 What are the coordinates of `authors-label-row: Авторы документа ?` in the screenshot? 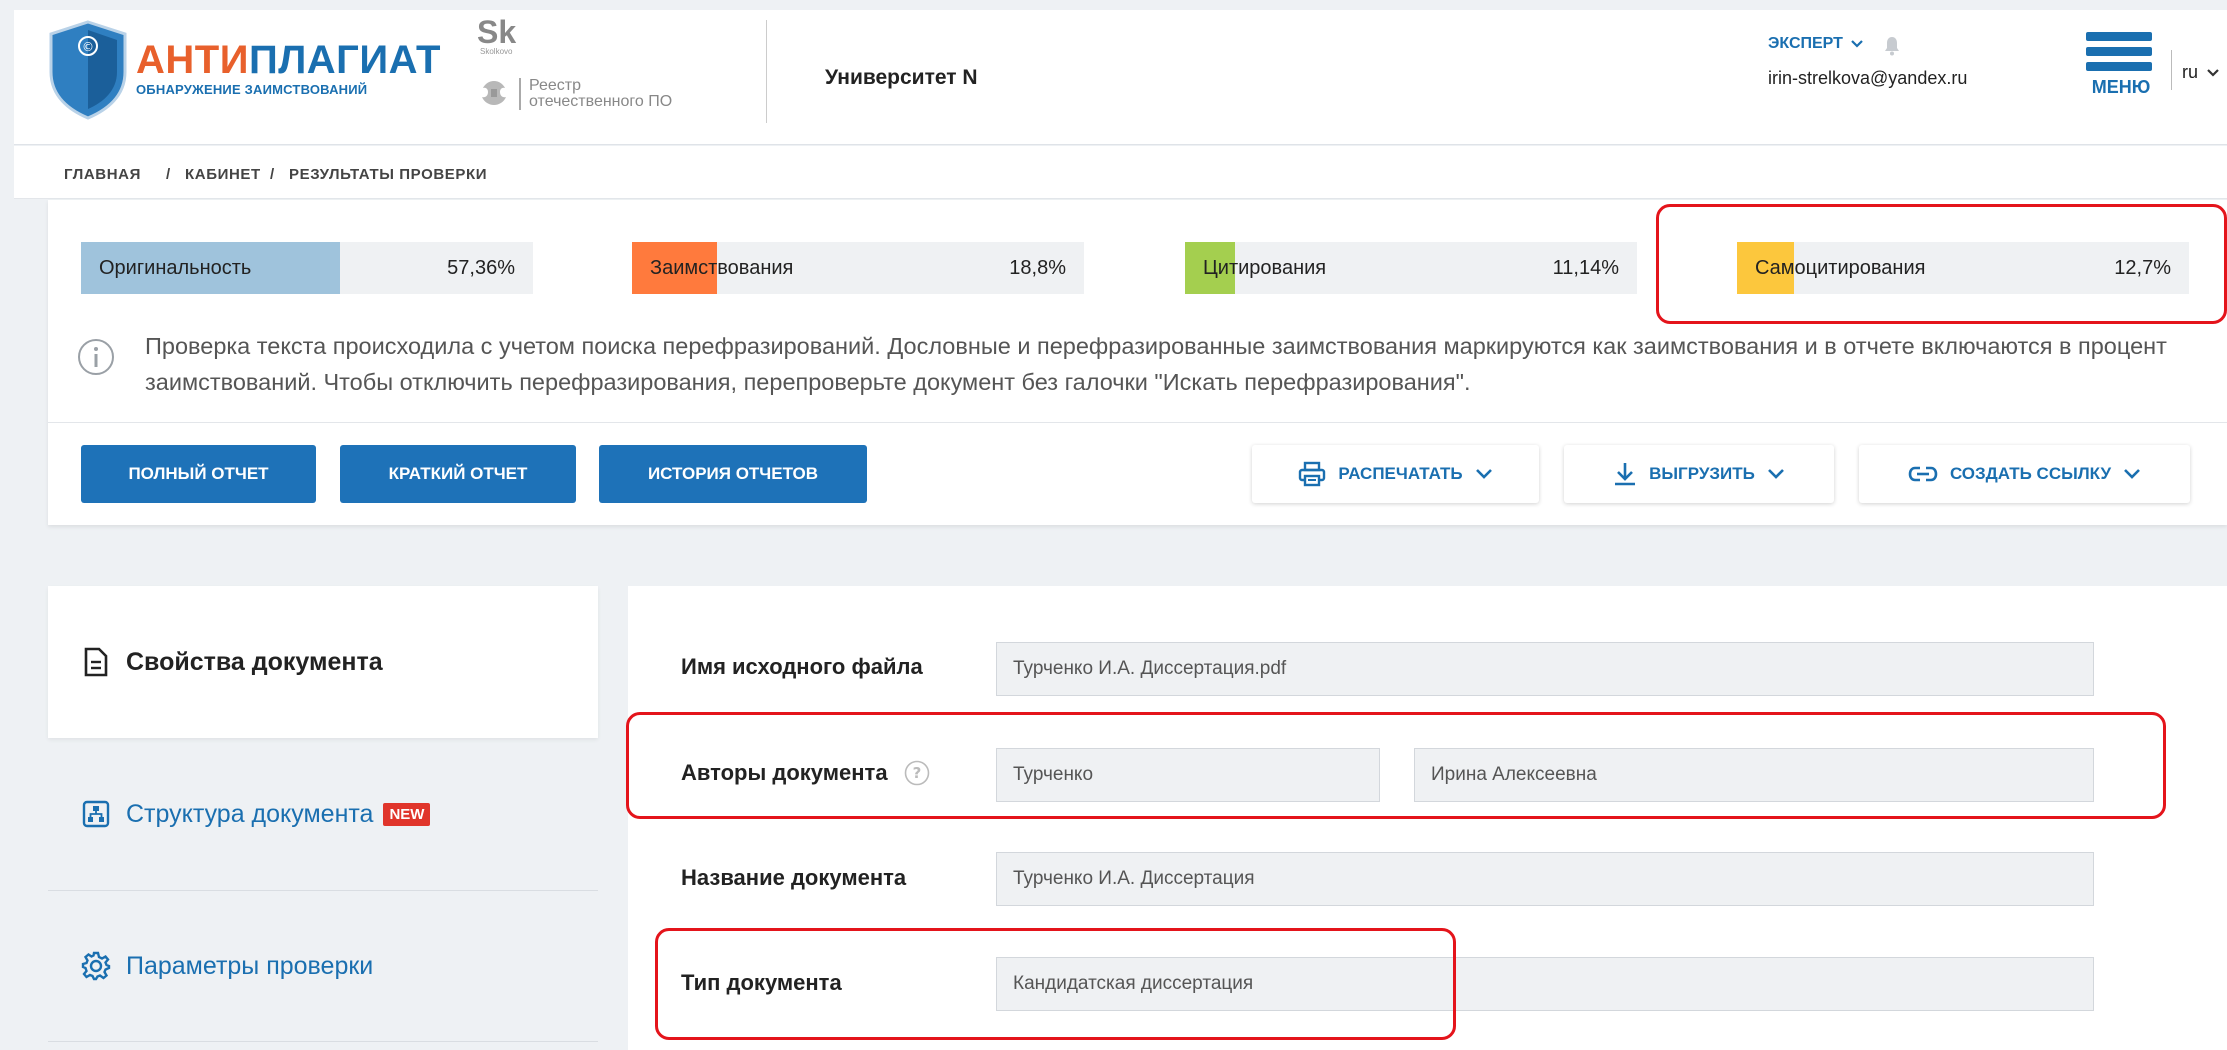 It's located at (805, 773).